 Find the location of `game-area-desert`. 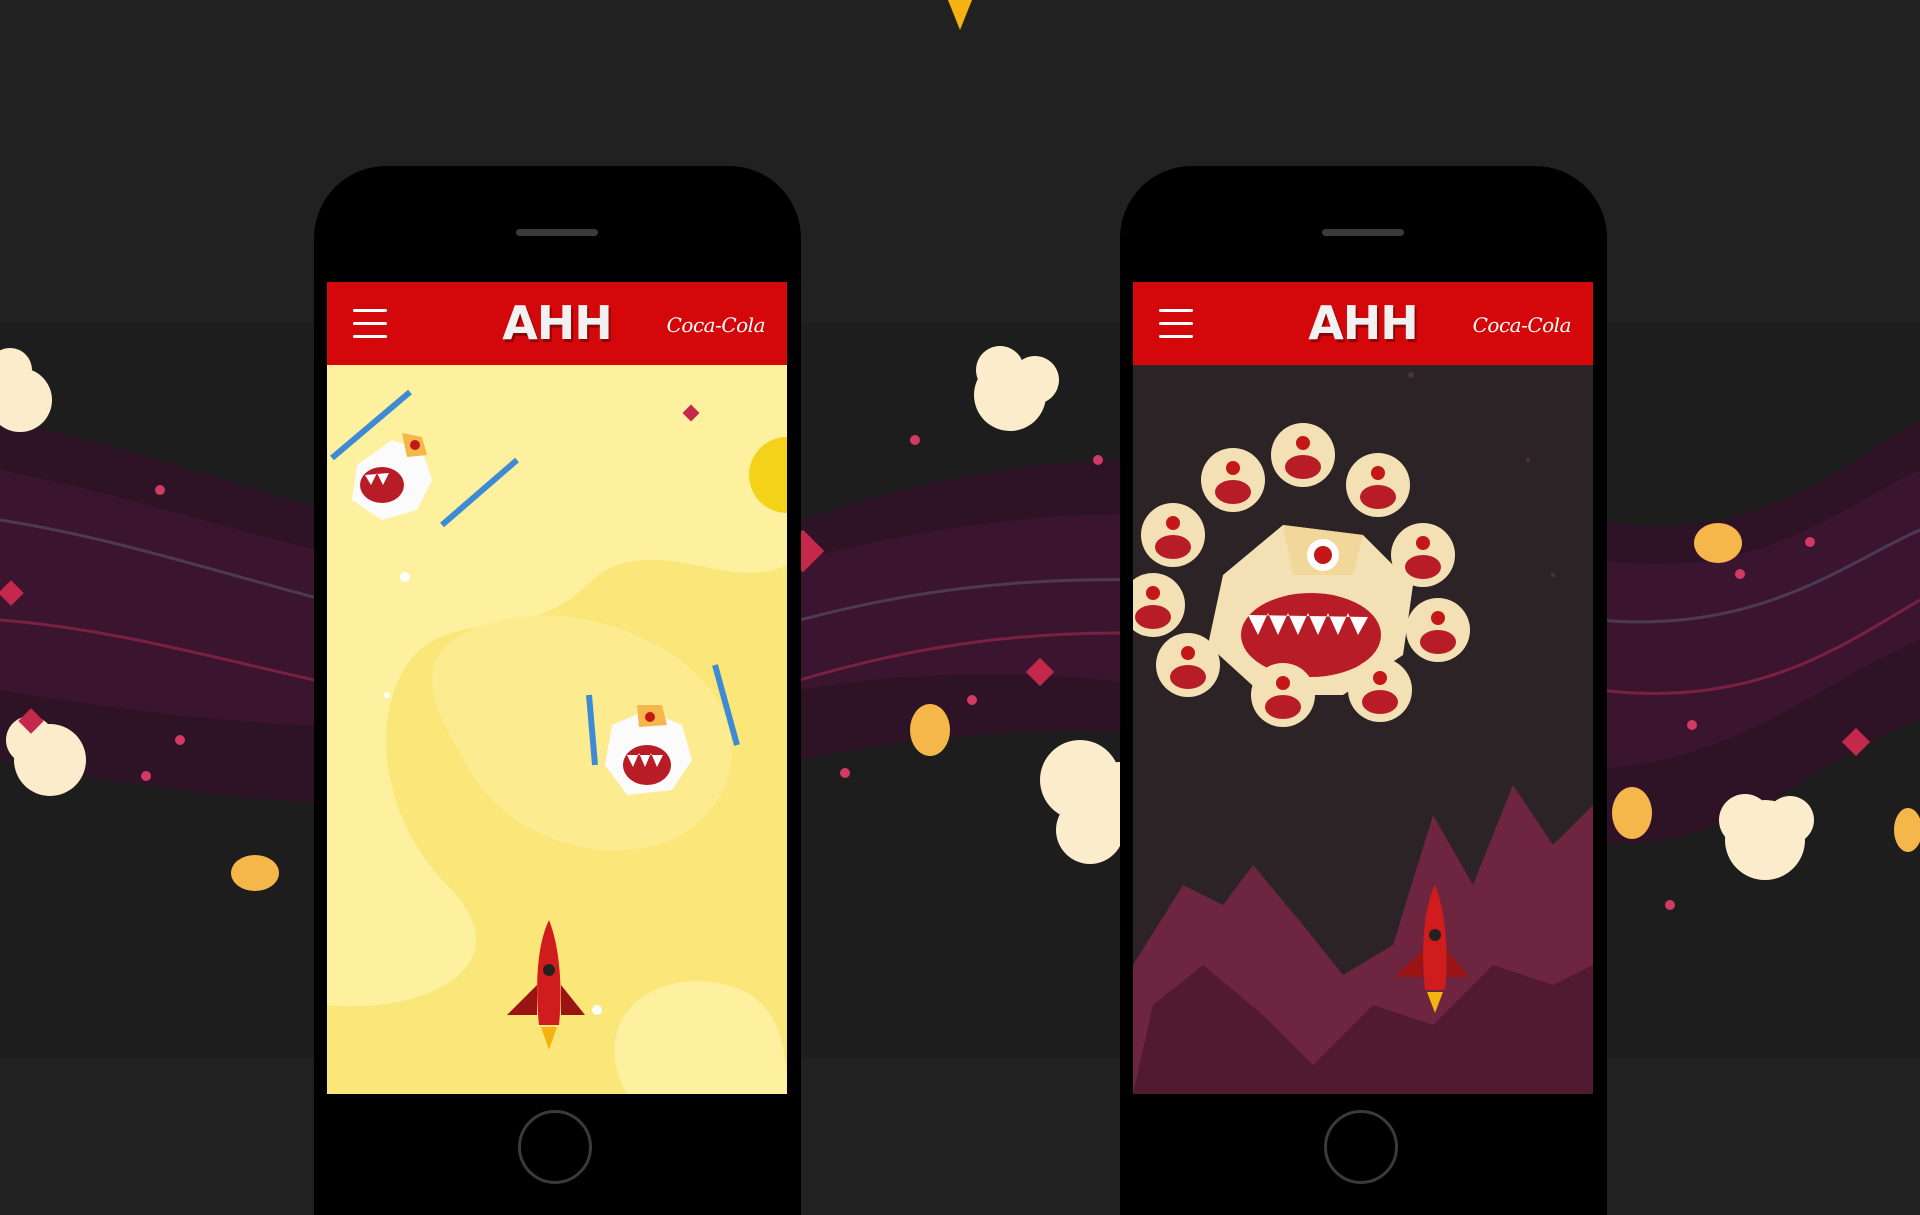

game-area-desert is located at coordinates (557, 729).